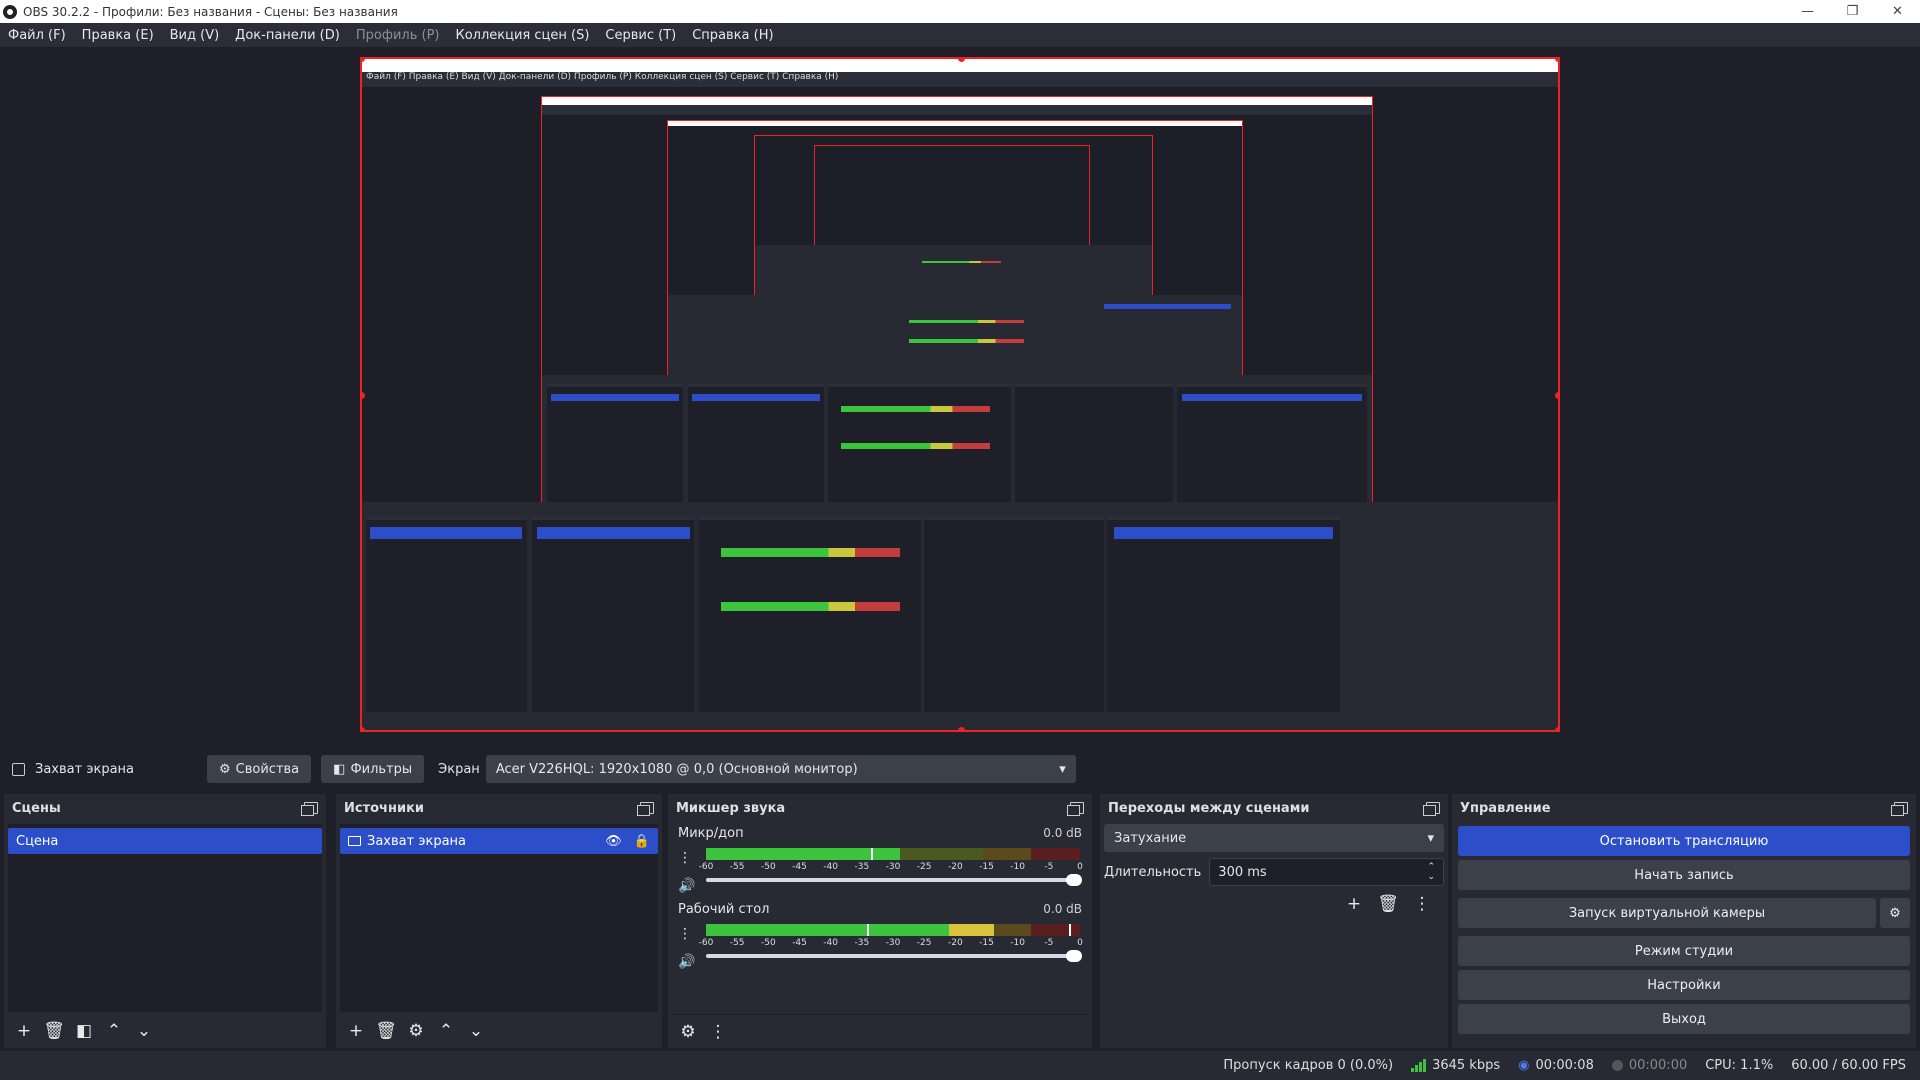 The width and height of the screenshot is (1920, 1080). Describe the element at coordinates (84, 1031) in the screenshot. I see `filter-icon: ◧` at that location.